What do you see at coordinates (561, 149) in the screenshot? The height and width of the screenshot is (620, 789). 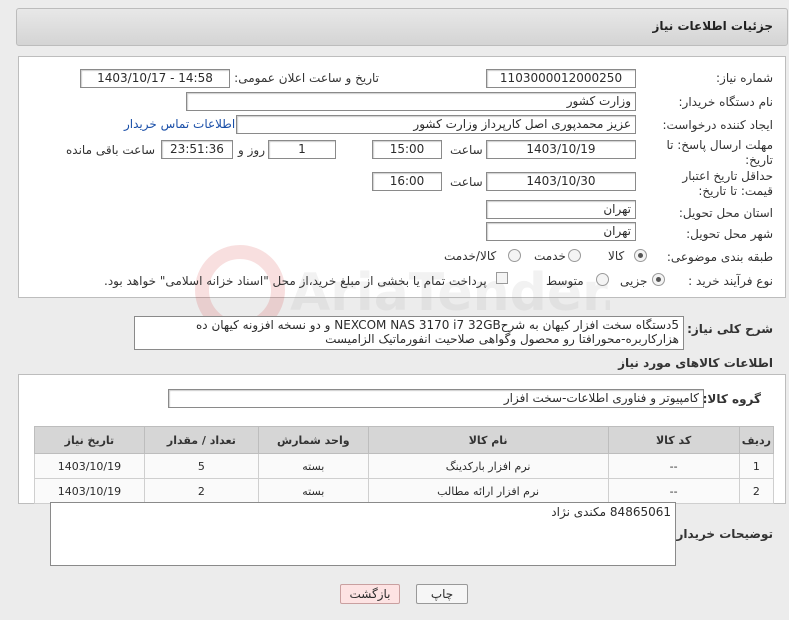 I see `reply-date-field: 1403/10/19` at bounding box center [561, 149].